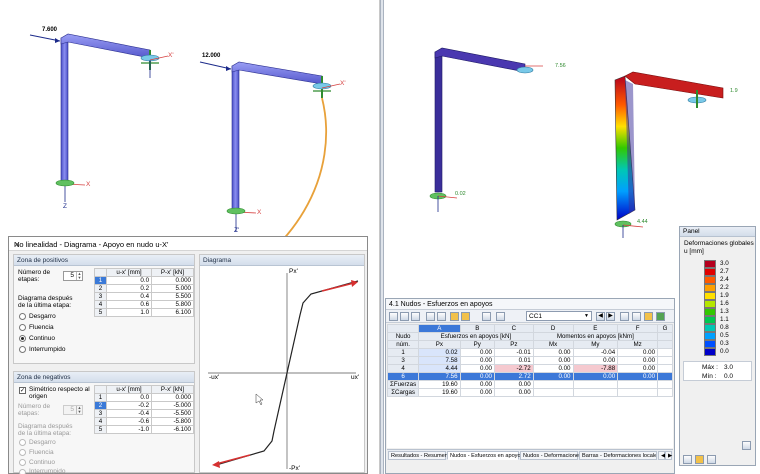 This screenshot has width=760, height=474. I want to click on cell-p: -5.000, so click(172, 405).